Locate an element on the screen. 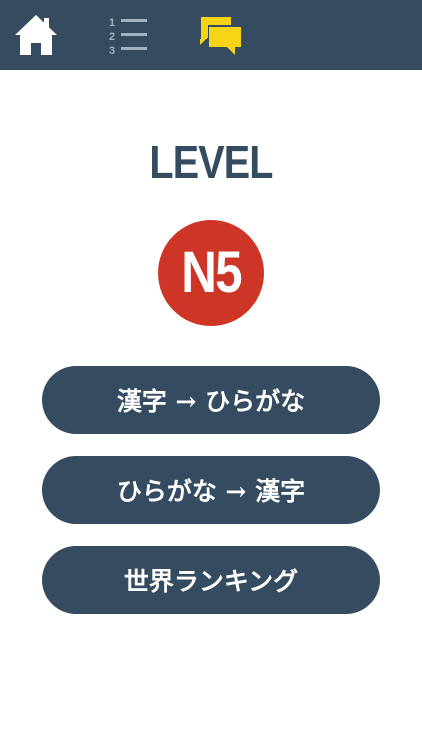 The image size is (422, 750). level-list-button: 1 2 3 is located at coordinates (128, 35).